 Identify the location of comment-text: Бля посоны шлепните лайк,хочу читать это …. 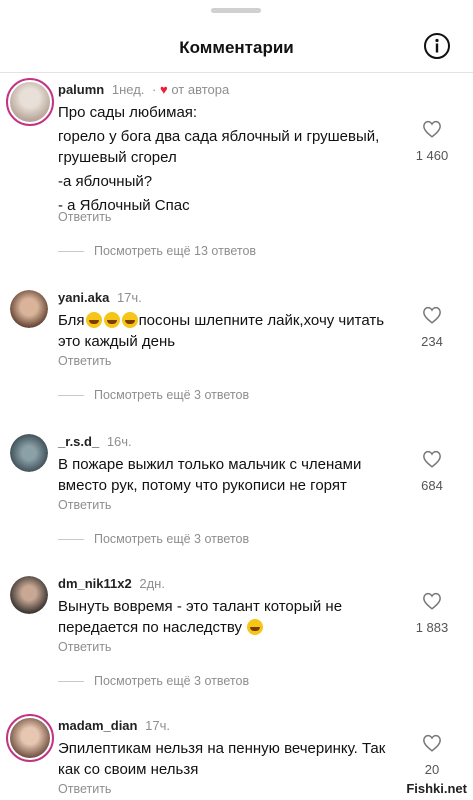
(228, 331).